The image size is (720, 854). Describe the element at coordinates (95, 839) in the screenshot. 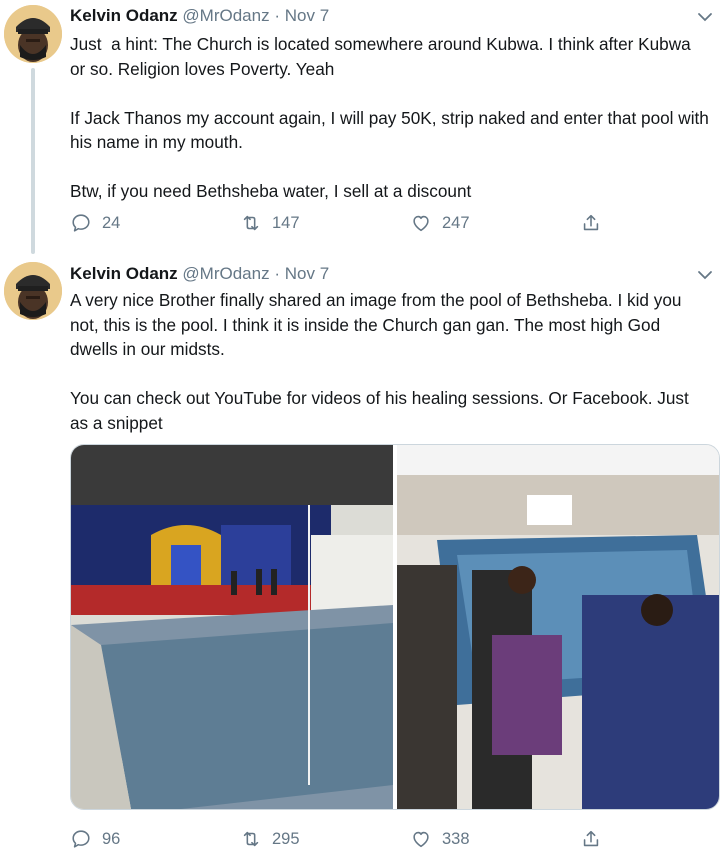

I see `reply-button: 96` at that location.